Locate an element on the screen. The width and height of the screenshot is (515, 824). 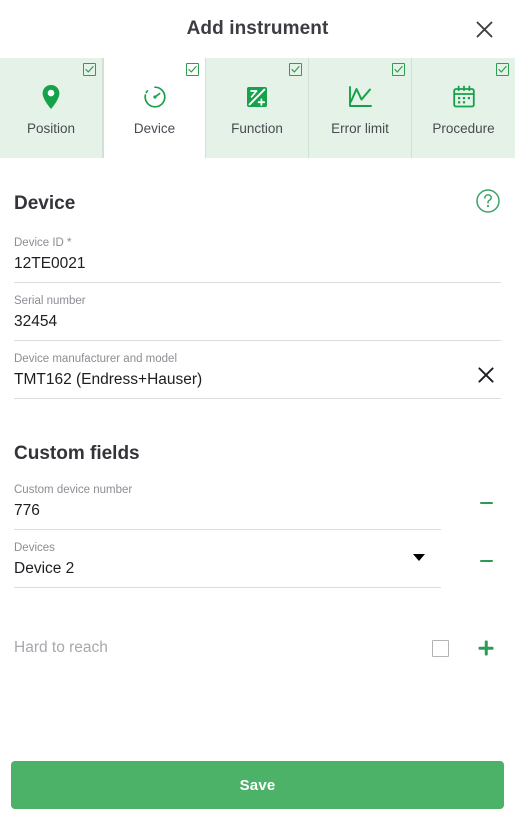
custom-device-number-label: Custom device number is located at coordinates (73, 490).